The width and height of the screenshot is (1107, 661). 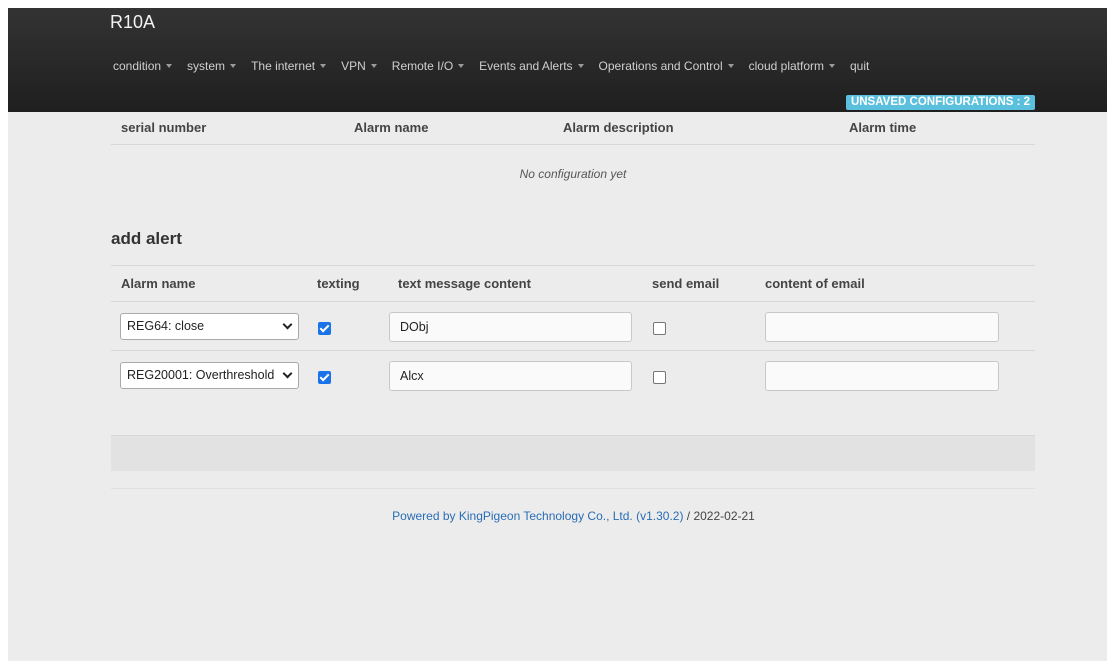 I want to click on menu-events-alerts: Events and Alerts, so click(x=531, y=66).